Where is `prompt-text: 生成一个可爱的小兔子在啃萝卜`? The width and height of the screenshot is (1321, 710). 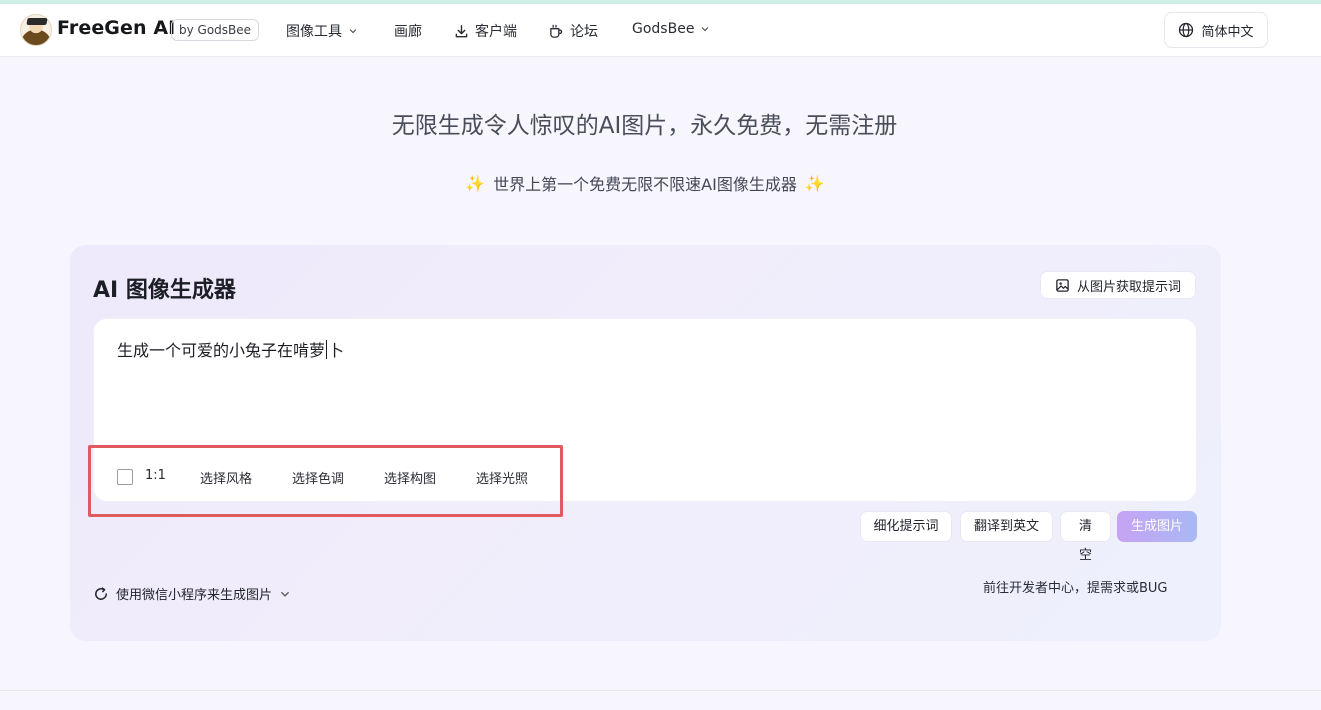 prompt-text: 生成一个可爱的小兔子在啃萝卜 is located at coordinates (230, 349).